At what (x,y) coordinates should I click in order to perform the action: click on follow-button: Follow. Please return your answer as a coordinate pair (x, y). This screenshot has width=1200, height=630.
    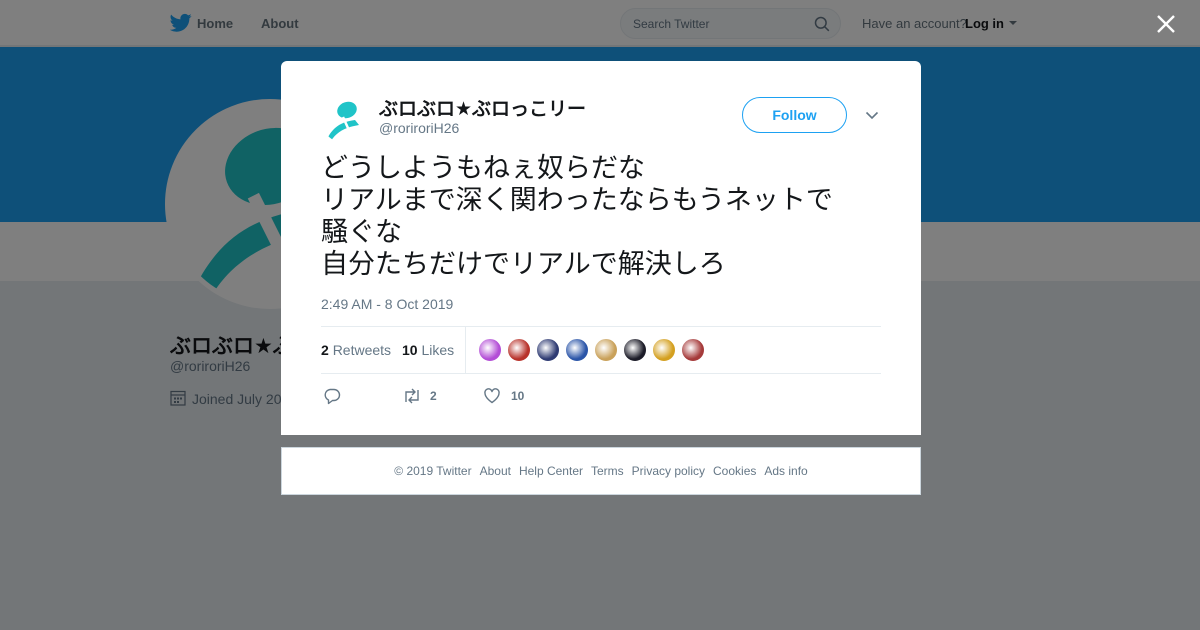
    Looking at the image, I should click on (794, 115).